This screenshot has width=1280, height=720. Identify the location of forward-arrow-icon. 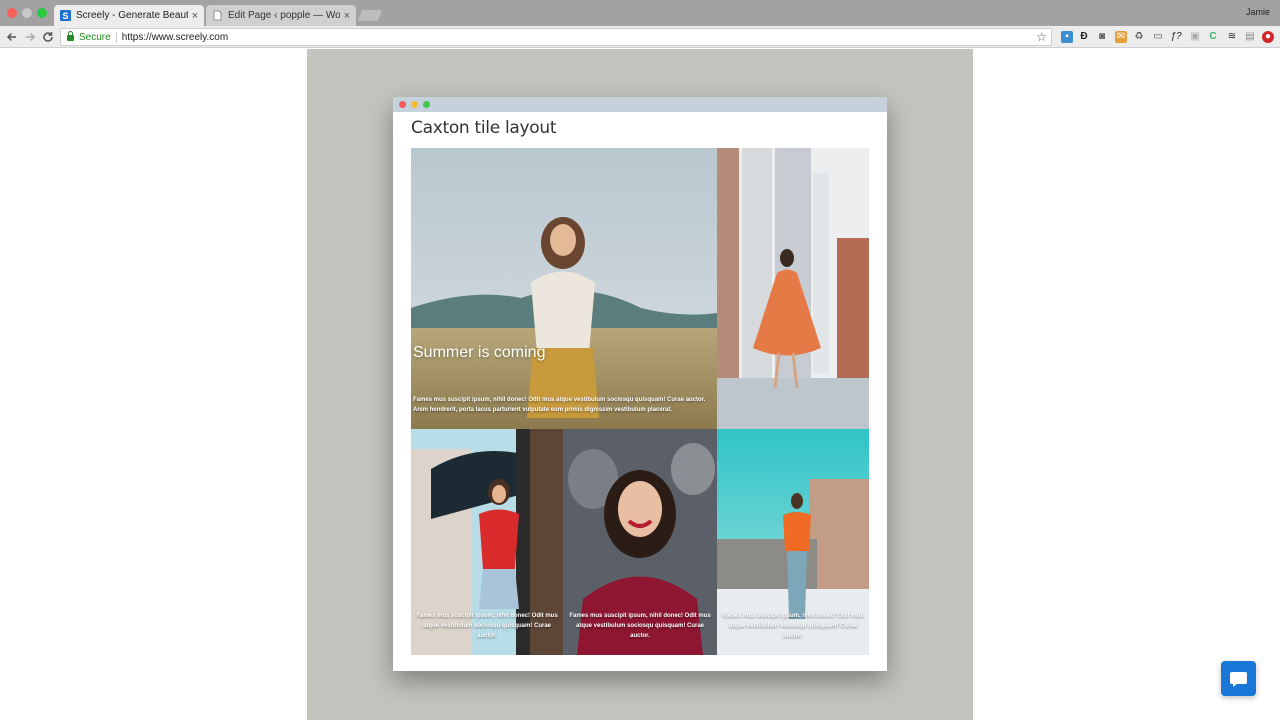
(30, 37).